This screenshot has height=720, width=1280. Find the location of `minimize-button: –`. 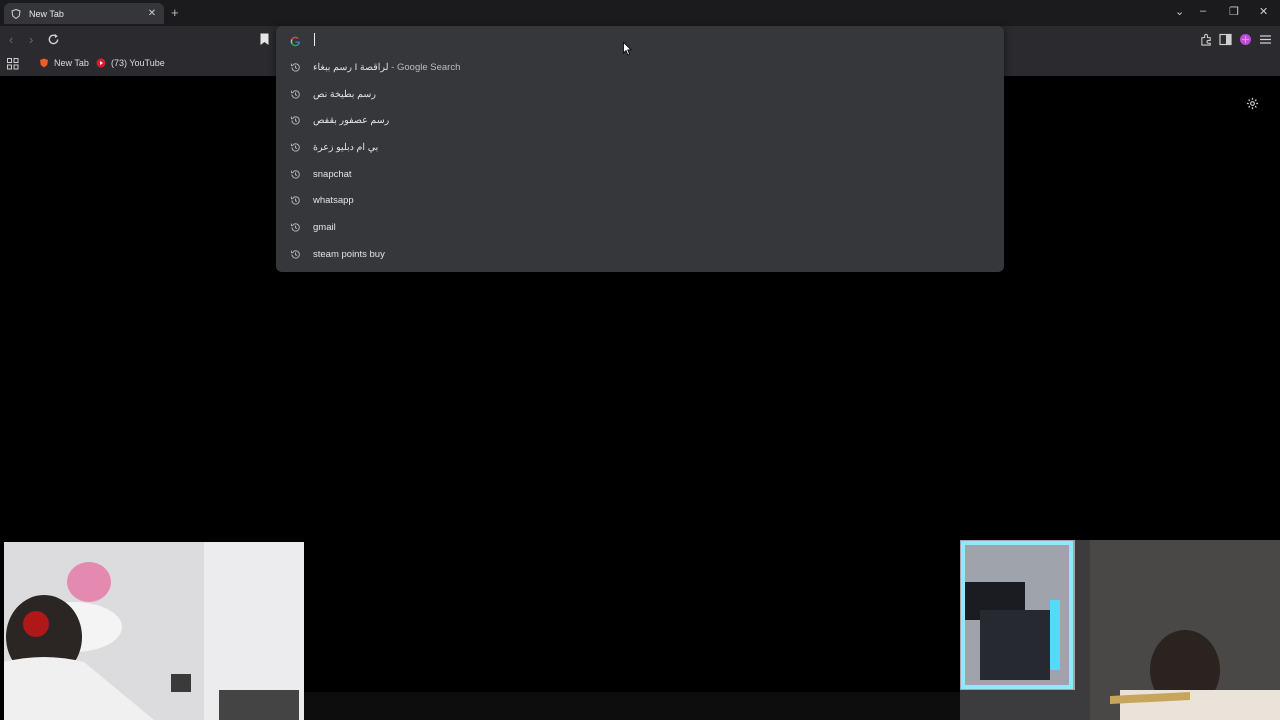

minimize-button: – is located at coordinates (1203, 11).